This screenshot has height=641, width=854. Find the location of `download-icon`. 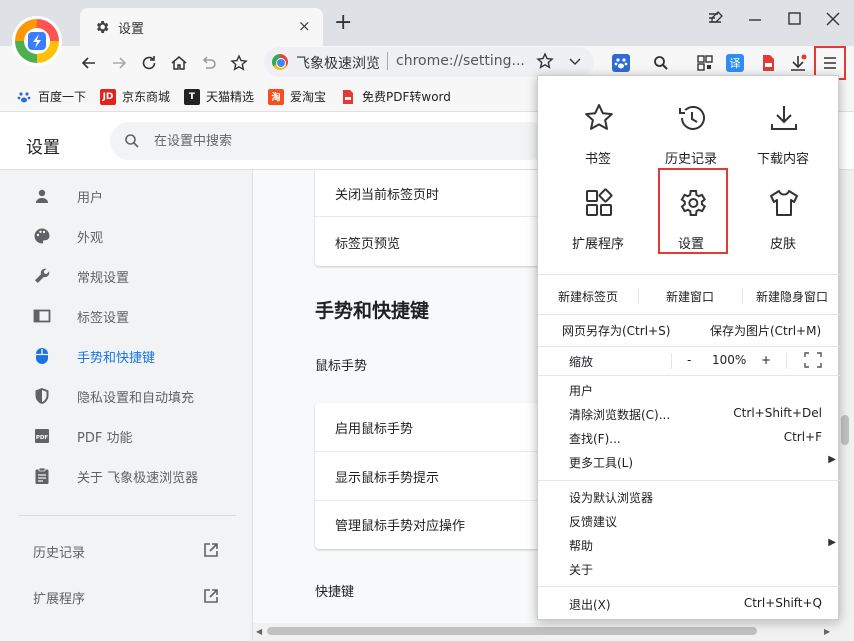

download-icon is located at coordinates (798, 63).